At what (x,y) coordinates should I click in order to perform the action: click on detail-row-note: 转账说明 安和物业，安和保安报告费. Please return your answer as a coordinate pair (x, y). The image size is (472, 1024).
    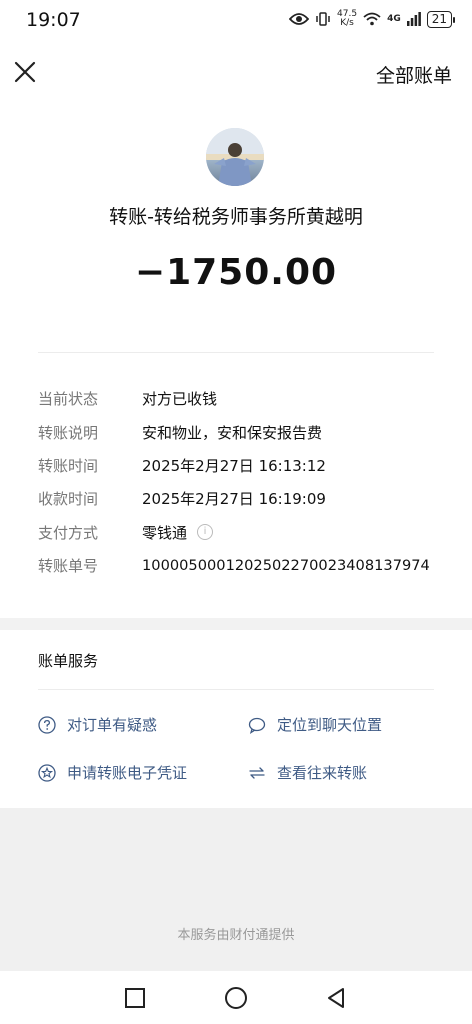
    Looking at the image, I should click on (243, 431).